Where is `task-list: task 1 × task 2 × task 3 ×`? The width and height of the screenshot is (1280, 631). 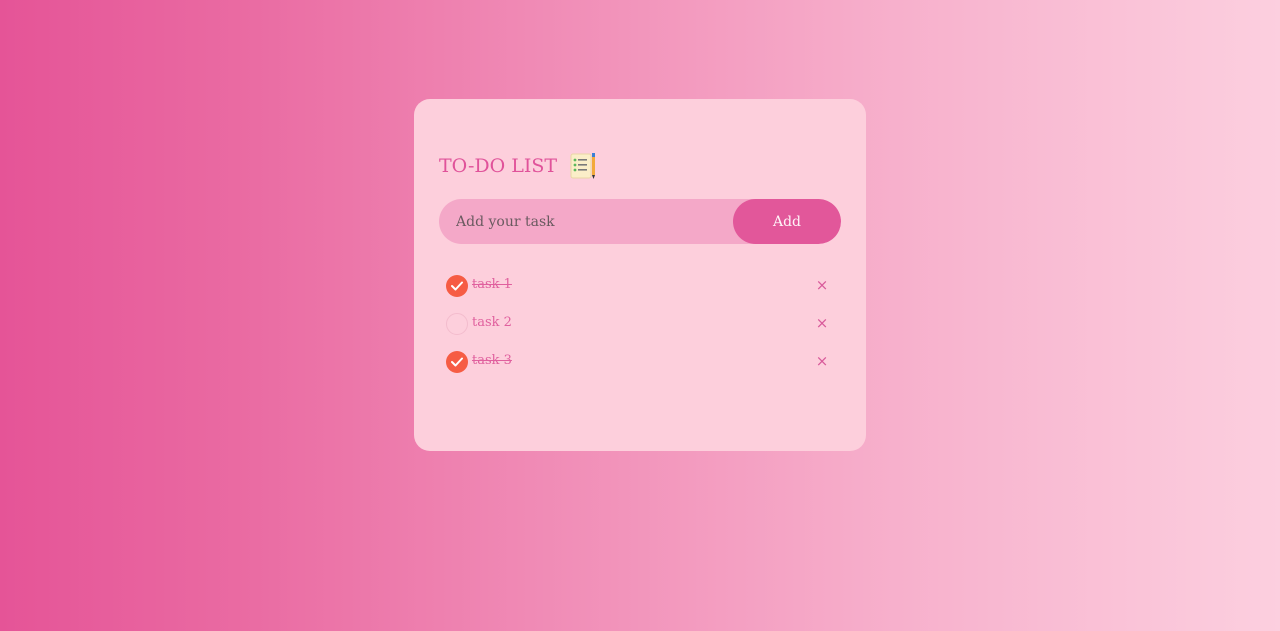
task-list: task 1 × task 2 × task 3 × is located at coordinates (640, 324).